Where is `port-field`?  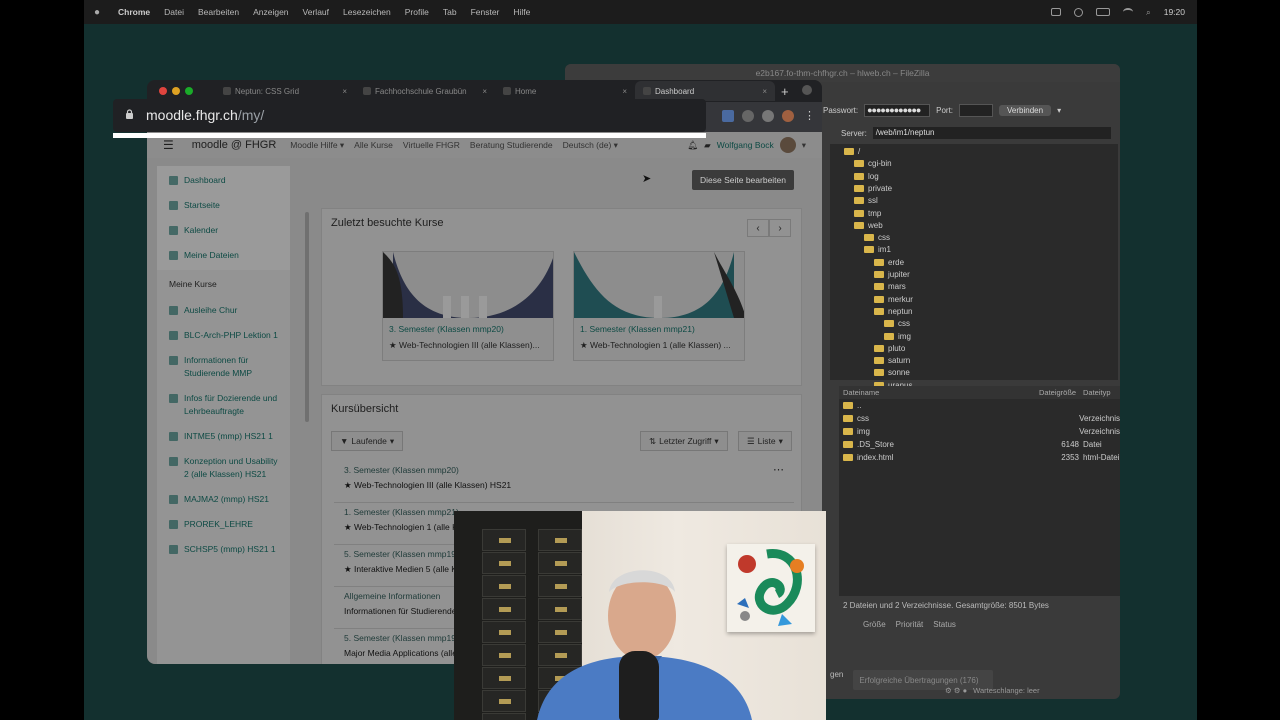
port-field is located at coordinates (976, 110).